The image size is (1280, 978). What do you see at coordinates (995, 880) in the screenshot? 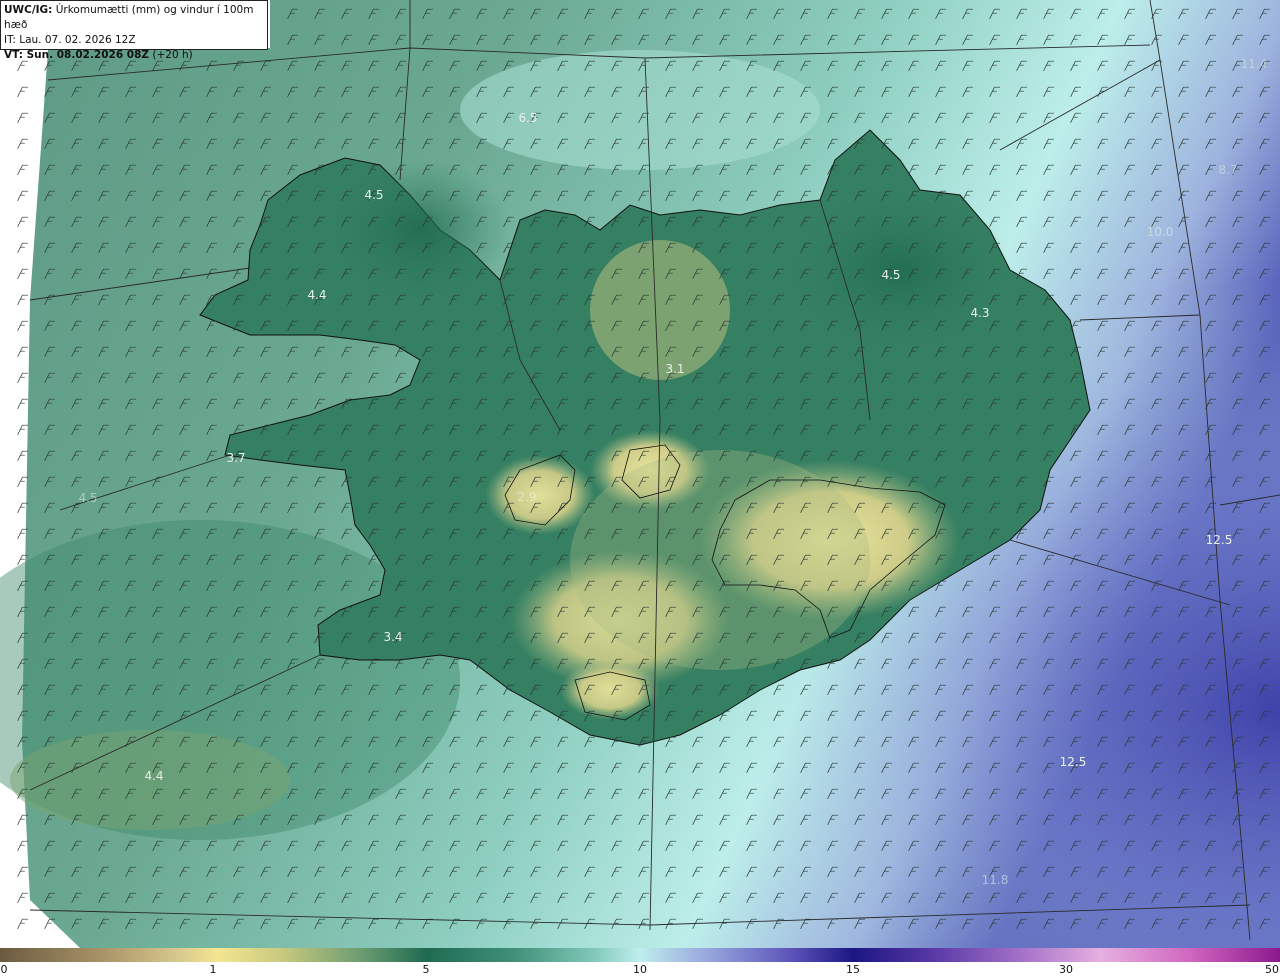
I see `value-label: 11.8` at bounding box center [995, 880].